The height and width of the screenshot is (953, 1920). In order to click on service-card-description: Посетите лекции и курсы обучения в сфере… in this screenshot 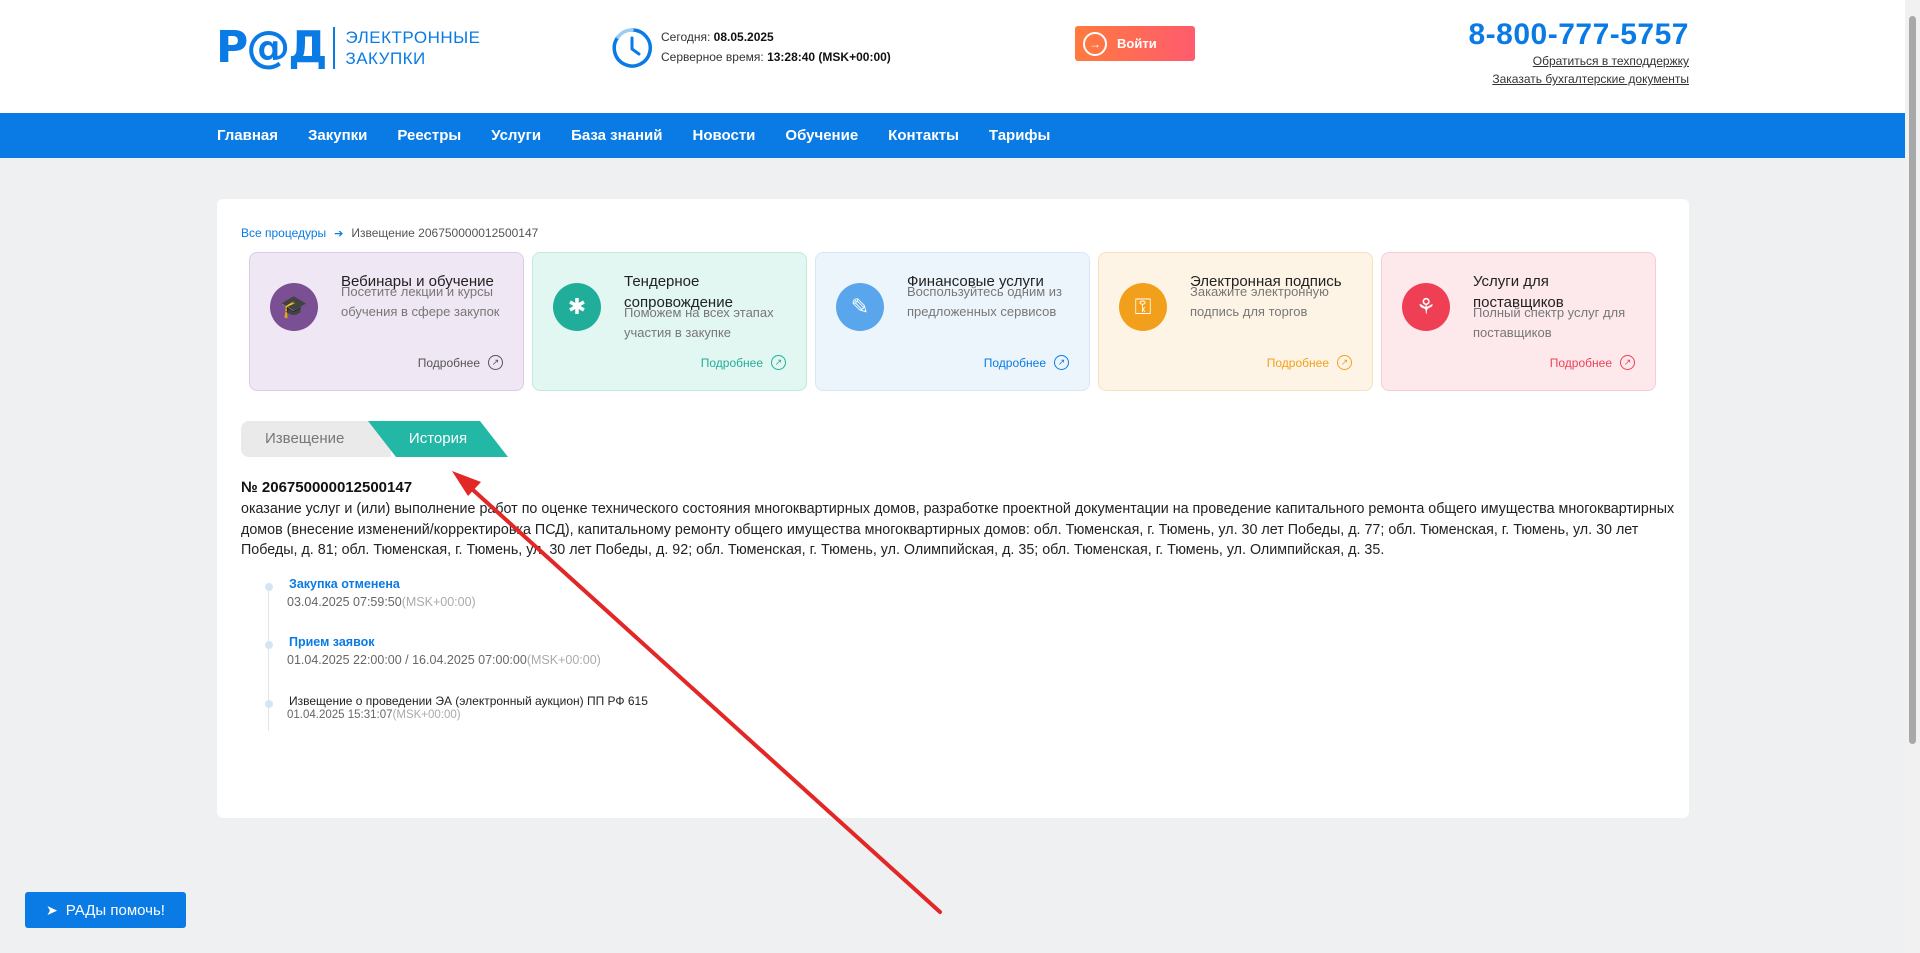, I will do `click(420, 301)`.